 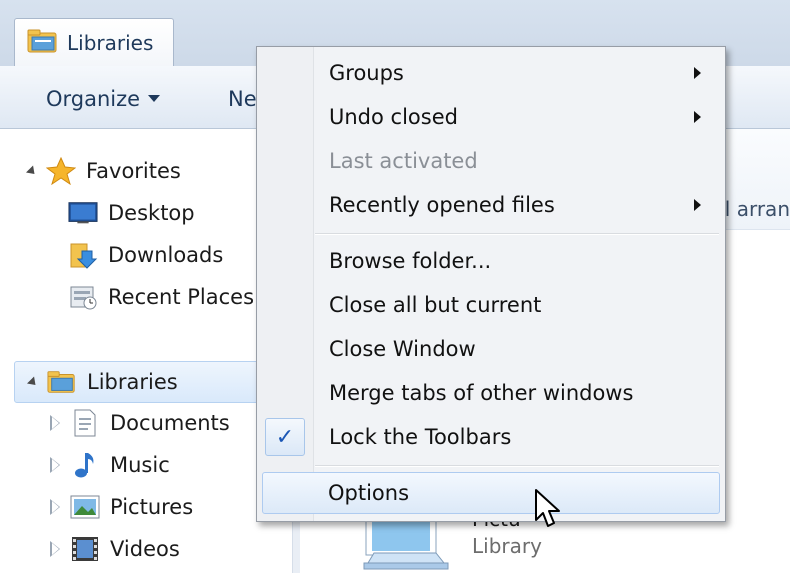 I want to click on nav-item-videos: Videos, so click(x=114, y=549).